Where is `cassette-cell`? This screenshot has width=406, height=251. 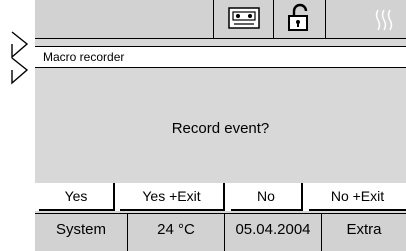
cassette-cell is located at coordinates (243, 19).